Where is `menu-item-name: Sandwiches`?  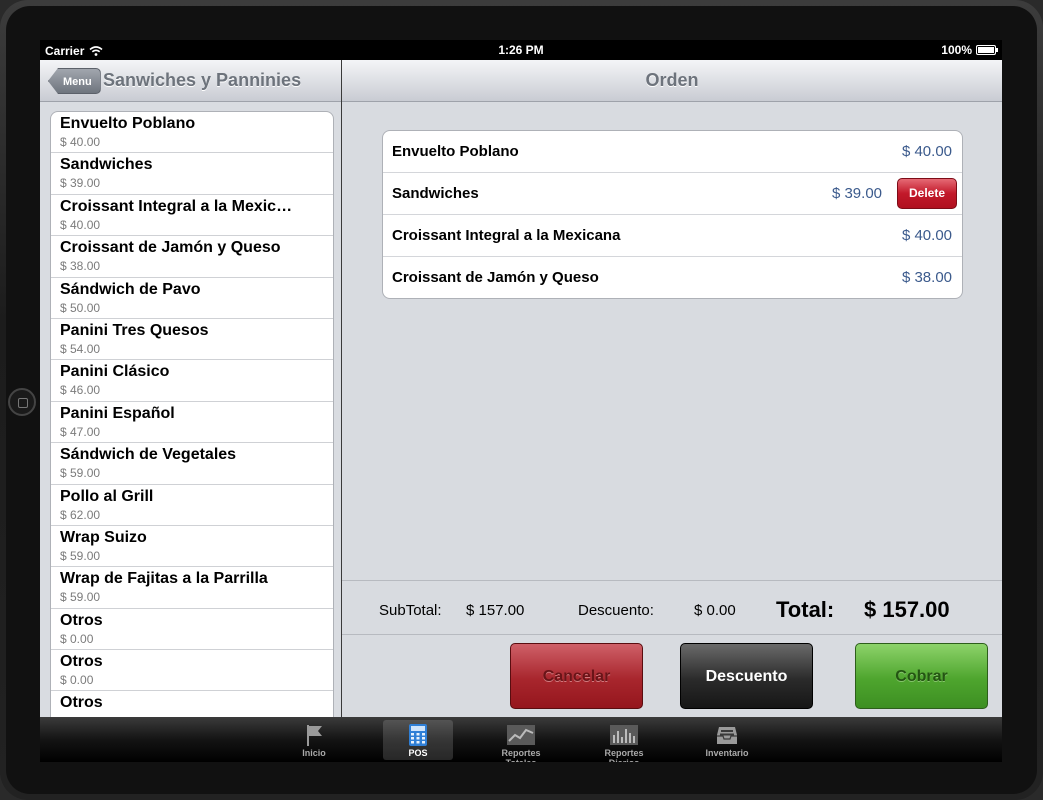 menu-item-name: Sandwiches is located at coordinates (106, 165).